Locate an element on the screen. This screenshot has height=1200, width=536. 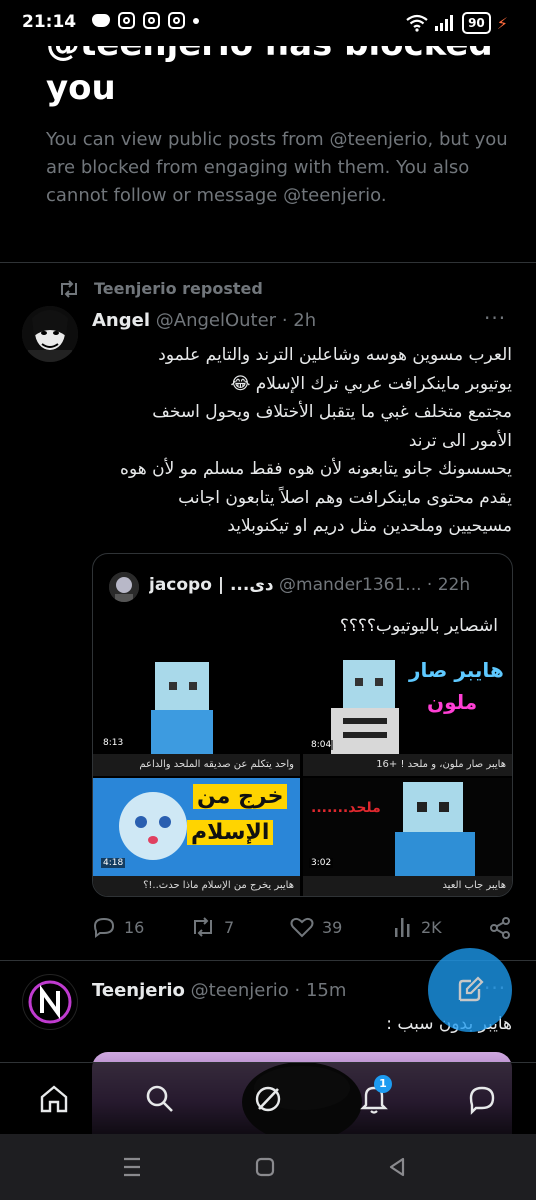
repost-indicator: Teenjerio reposted is located at coordinates (160, 288).